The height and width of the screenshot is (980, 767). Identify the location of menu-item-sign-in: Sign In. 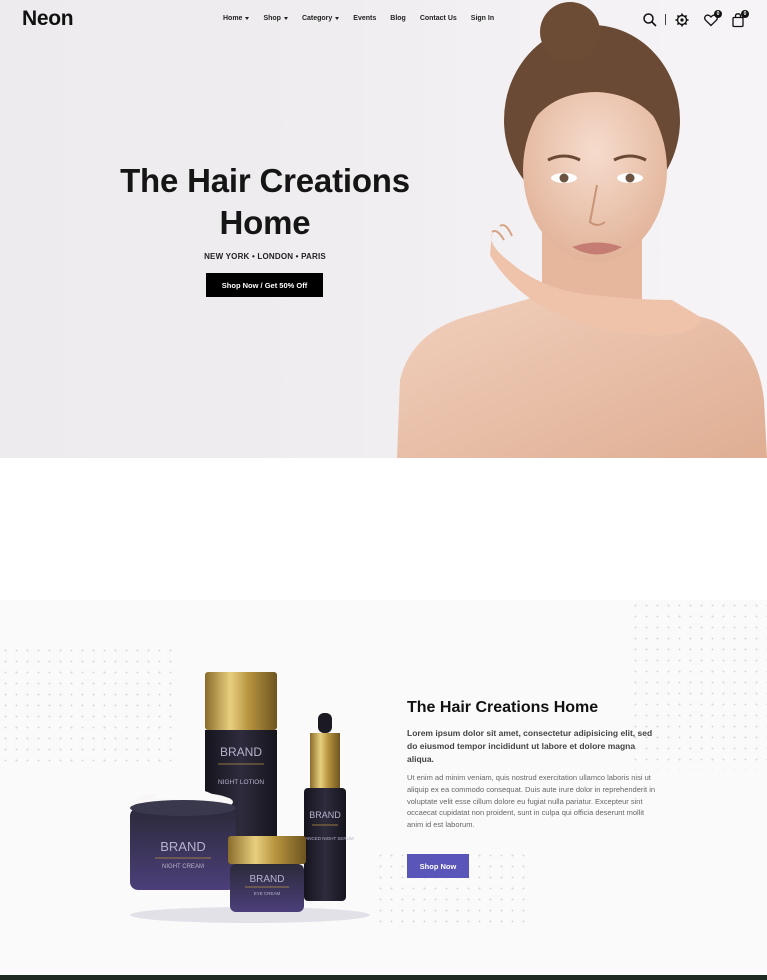
(482, 18).